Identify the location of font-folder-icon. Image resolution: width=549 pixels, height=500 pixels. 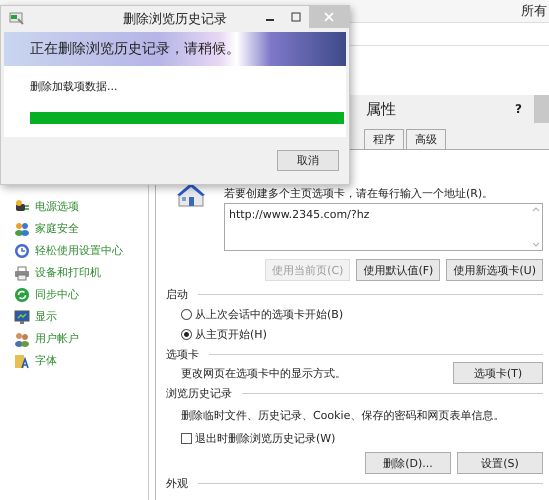
(22, 360).